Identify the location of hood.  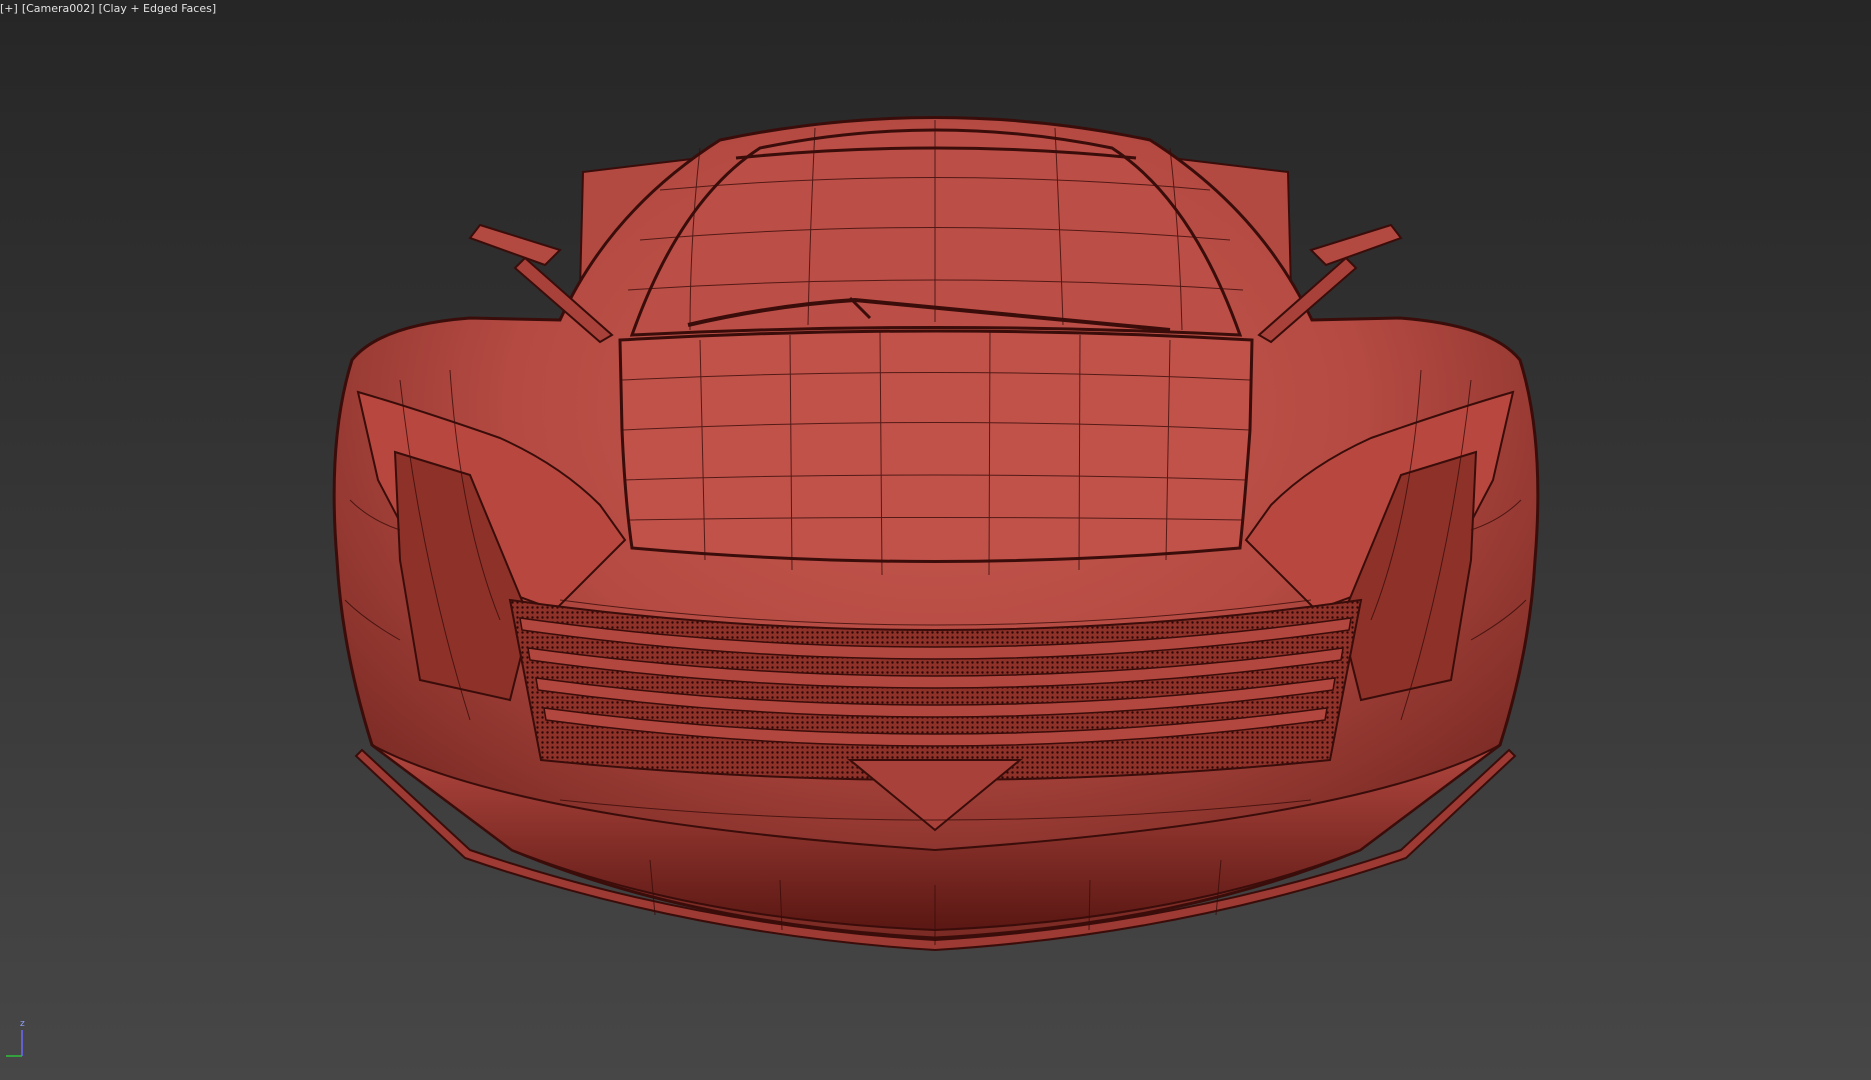
(936, 446).